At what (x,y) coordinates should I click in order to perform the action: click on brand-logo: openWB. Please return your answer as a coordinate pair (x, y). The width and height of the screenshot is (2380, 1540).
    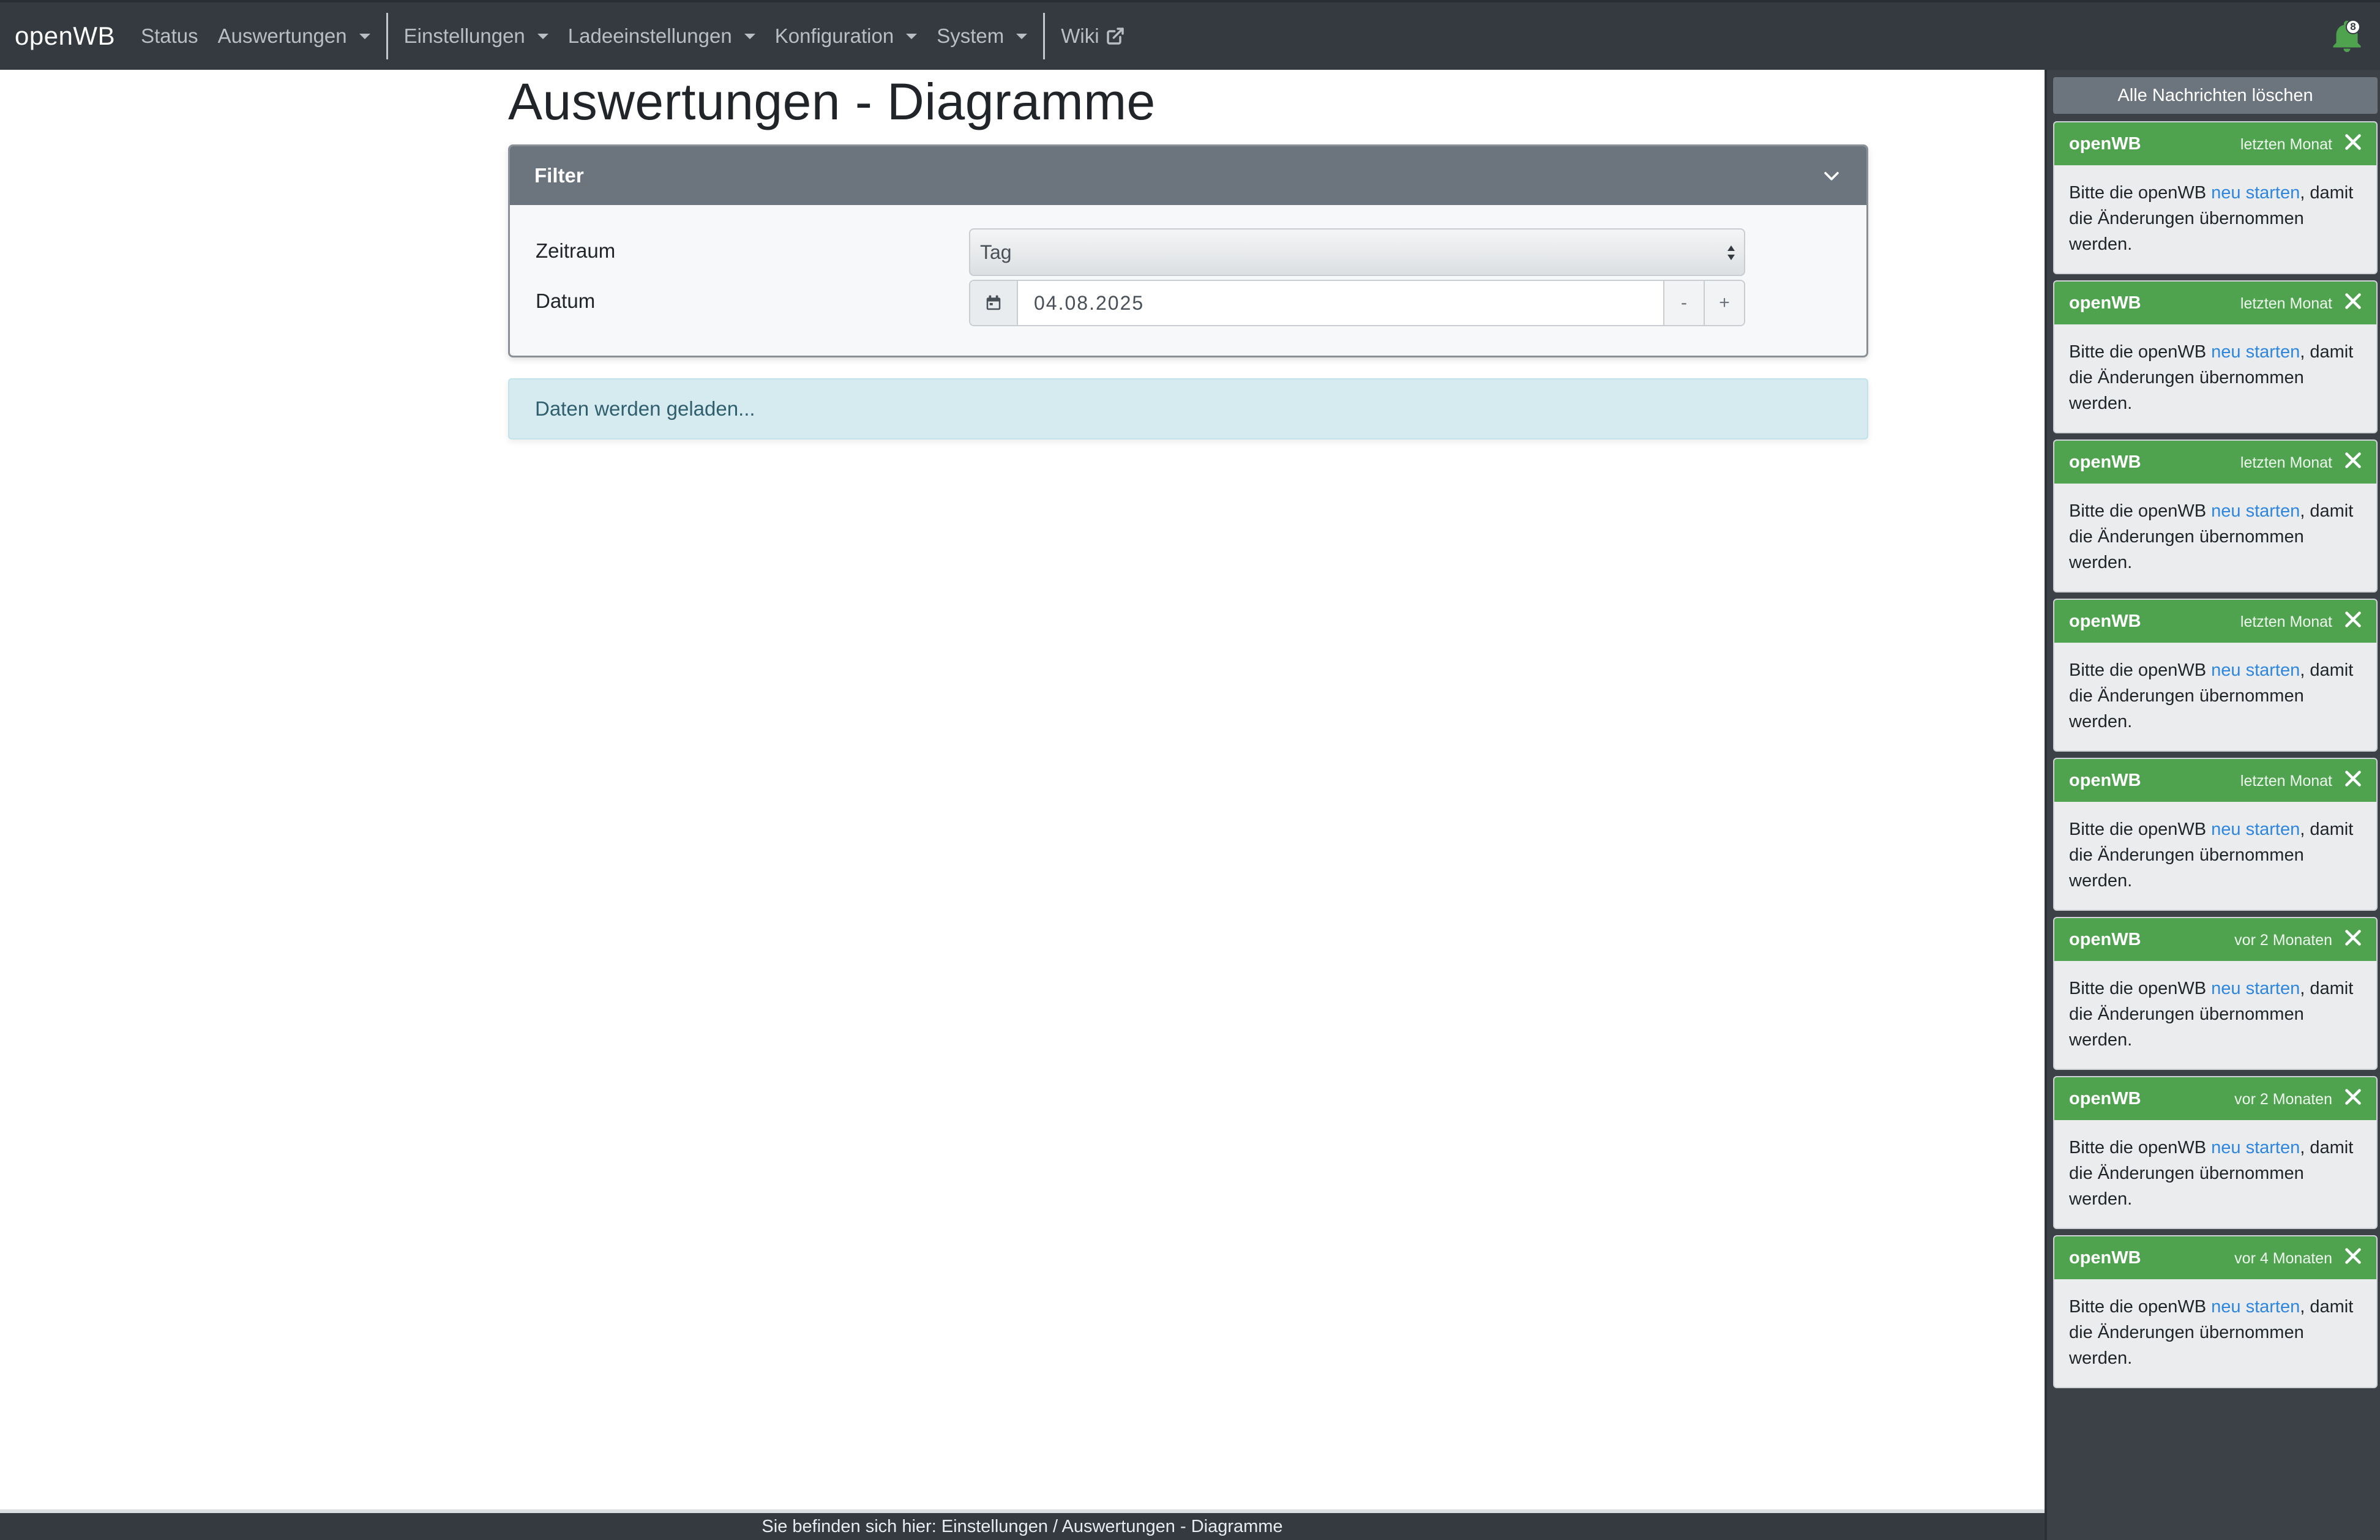
    Looking at the image, I should click on (65, 36).